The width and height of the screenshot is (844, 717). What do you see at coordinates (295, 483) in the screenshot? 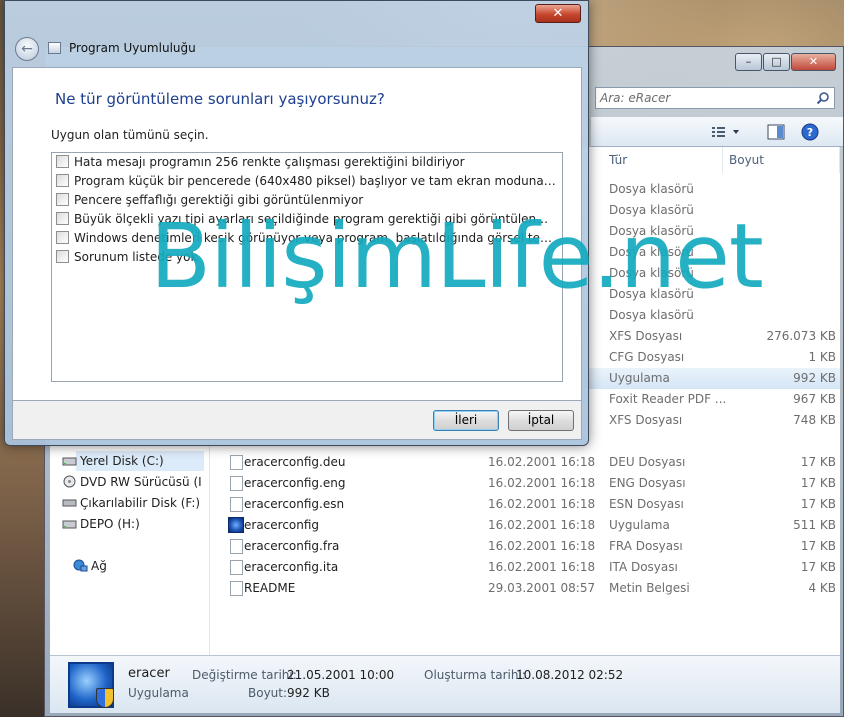
I see `file-name: eracerconfig.eng` at bounding box center [295, 483].